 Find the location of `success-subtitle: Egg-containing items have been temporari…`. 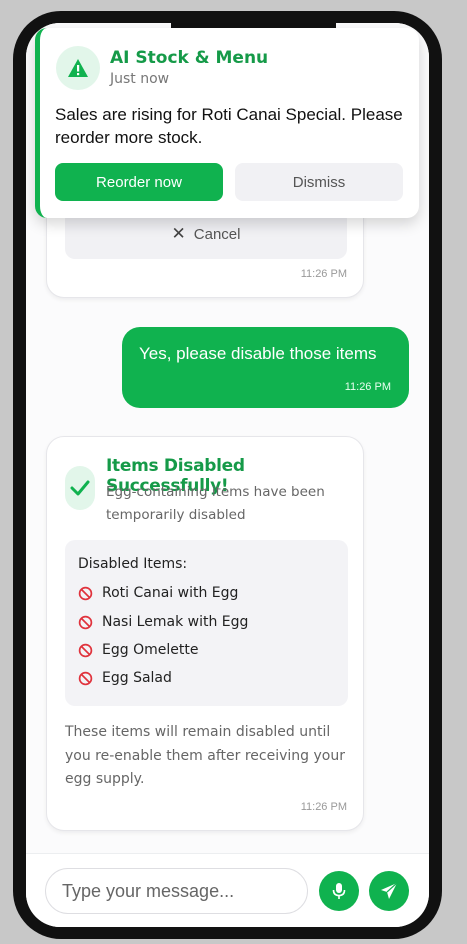

success-subtitle: Egg-containing items have been temporari… is located at coordinates (215, 503).